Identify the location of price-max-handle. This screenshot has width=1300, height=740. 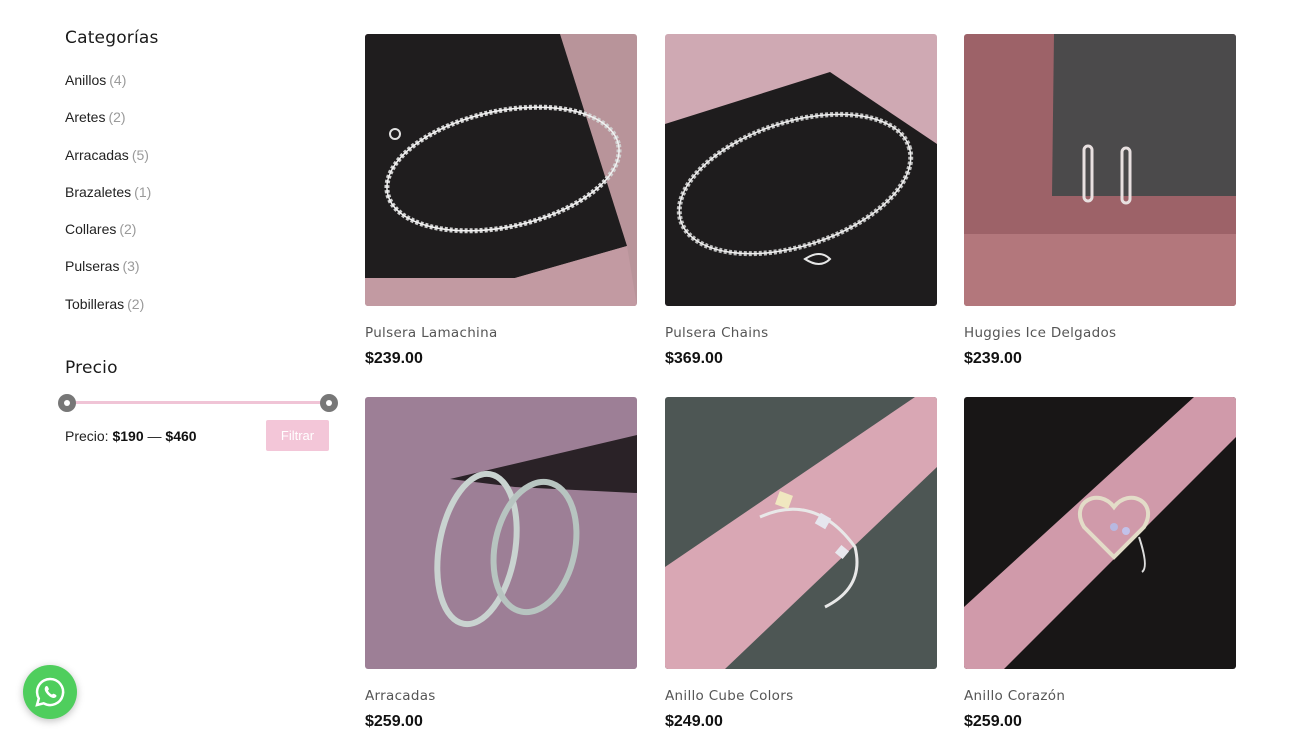
(329, 403).